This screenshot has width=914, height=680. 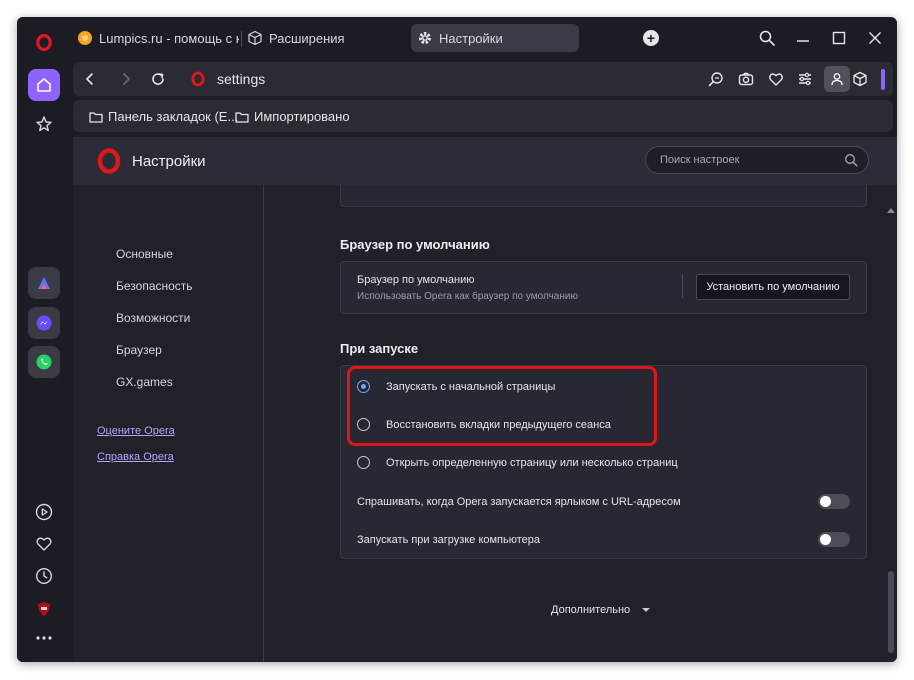 I want to click on section-title-startup: При запуске, so click(x=379, y=348).